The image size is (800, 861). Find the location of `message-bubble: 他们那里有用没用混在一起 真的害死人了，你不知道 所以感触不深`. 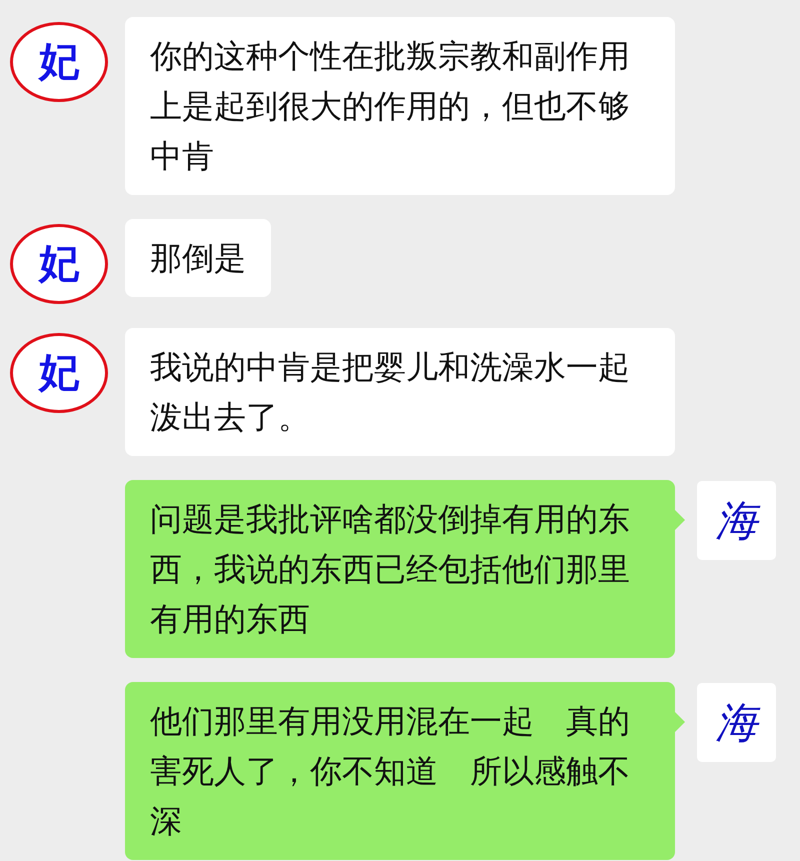

message-bubble: 他们那里有用没用混在一起 真的害死人了，你不知道 所以感触不深 is located at coordinates (400, 771).